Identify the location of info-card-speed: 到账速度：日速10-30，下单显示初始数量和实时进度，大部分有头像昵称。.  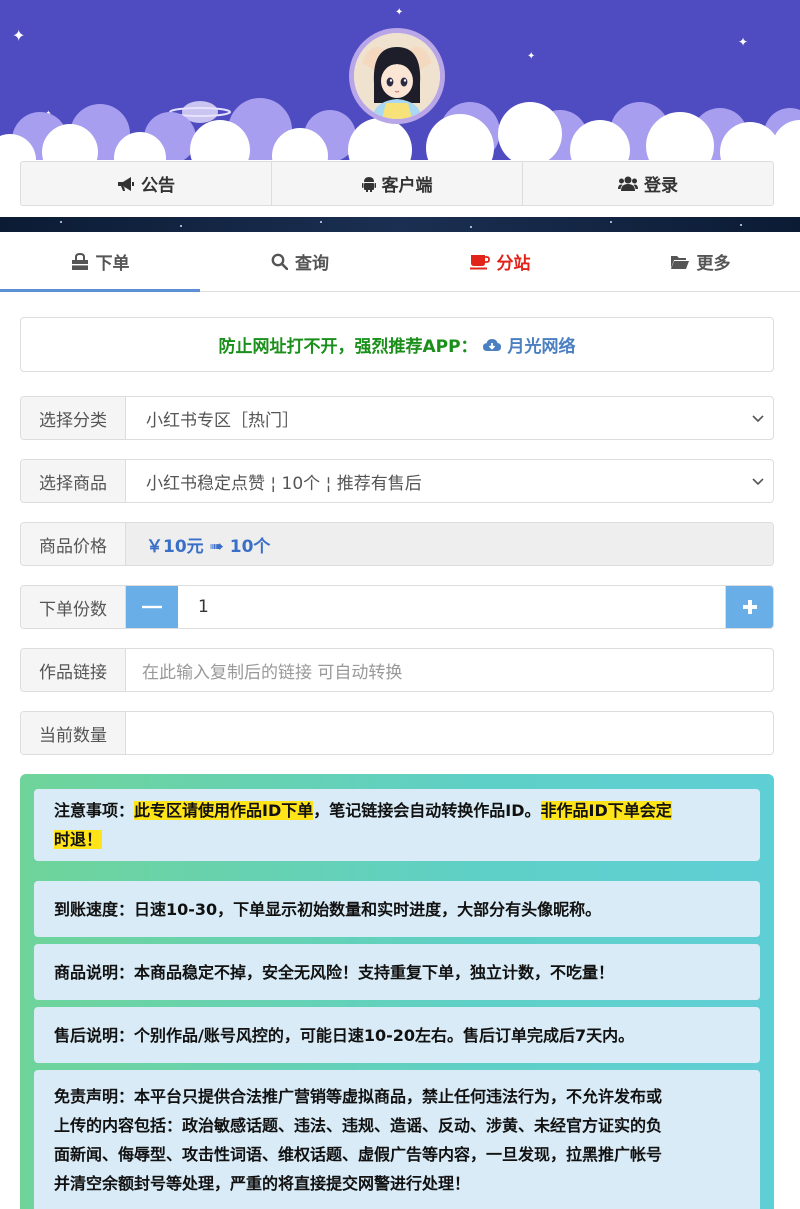
(397, 909).